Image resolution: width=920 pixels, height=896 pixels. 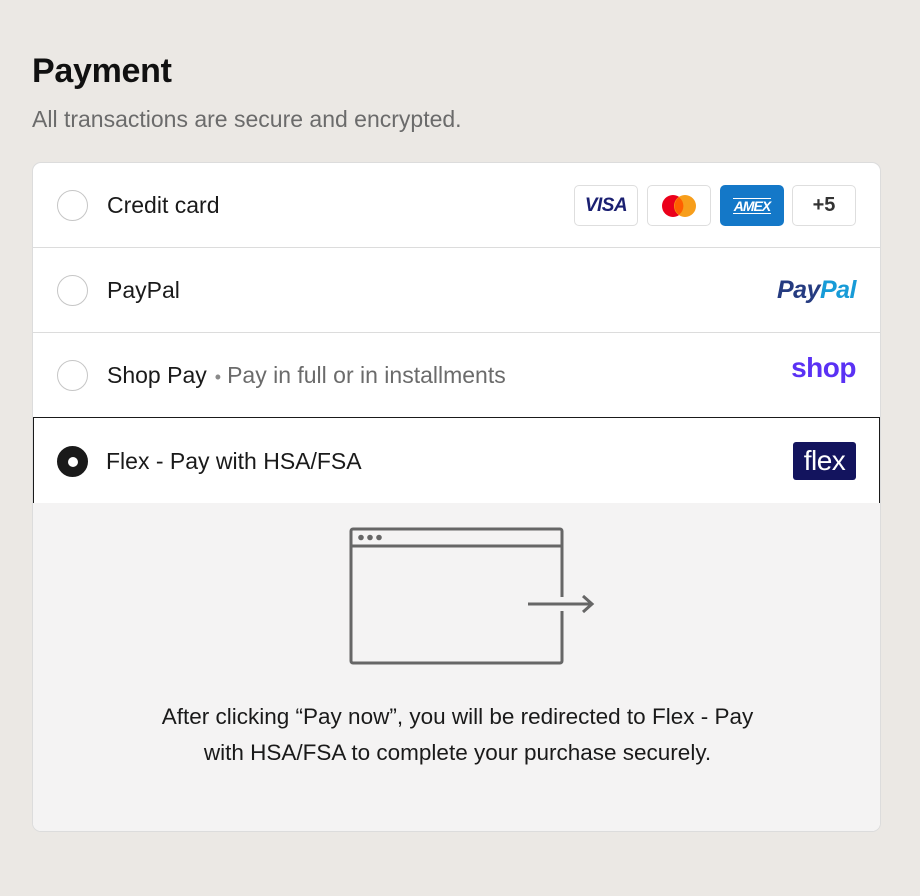 What do you see at coordinates (72, 290) in the screenshot?
I see `radio-paypal` at bounding box center [72, 290].